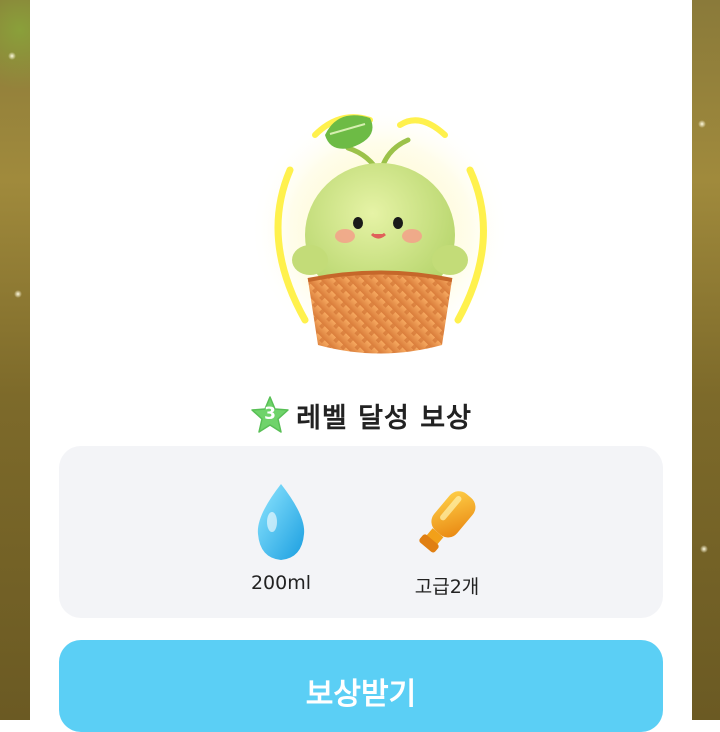 This screenshot has height=732, width=720. What do you see at coordinates (281, 522) in the screenshot?
I see `water-drop-icon` at bounding box center [281, 522].